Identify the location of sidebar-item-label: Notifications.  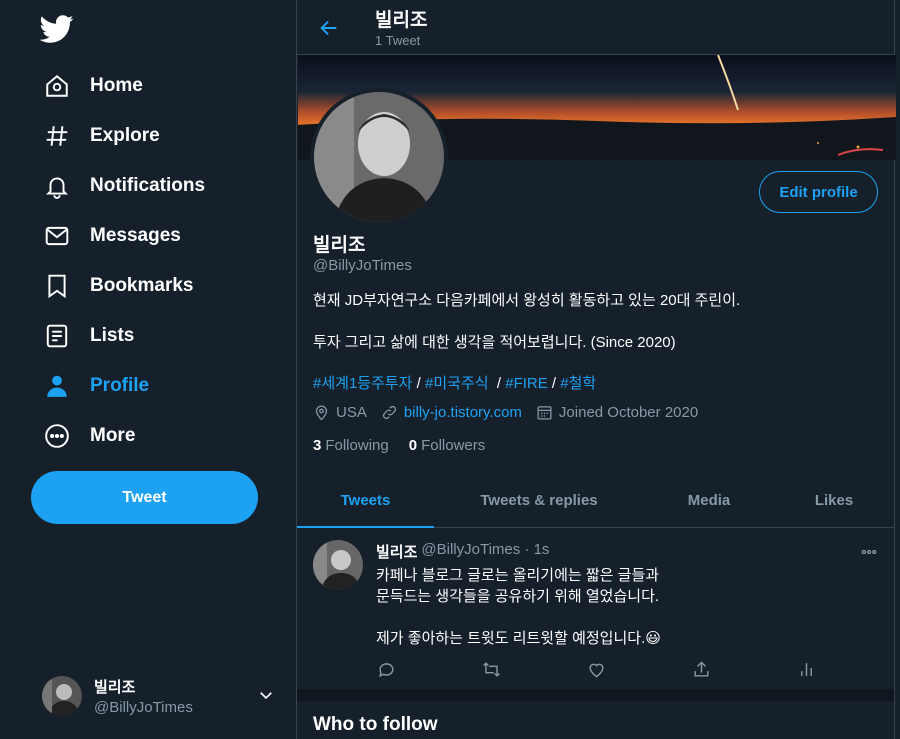
(148, 185).